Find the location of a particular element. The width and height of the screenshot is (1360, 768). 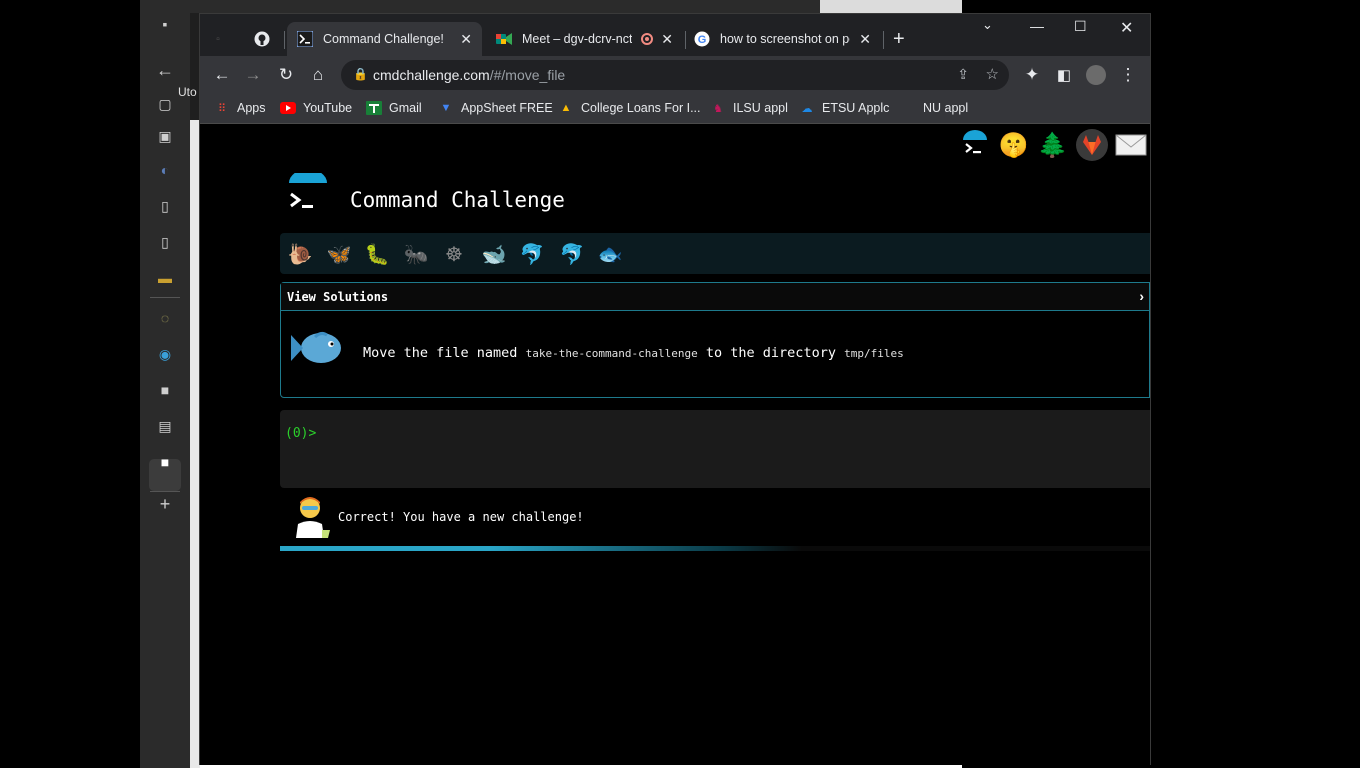

extensions-icon: ✦ is located at coordinates (1032, 75).